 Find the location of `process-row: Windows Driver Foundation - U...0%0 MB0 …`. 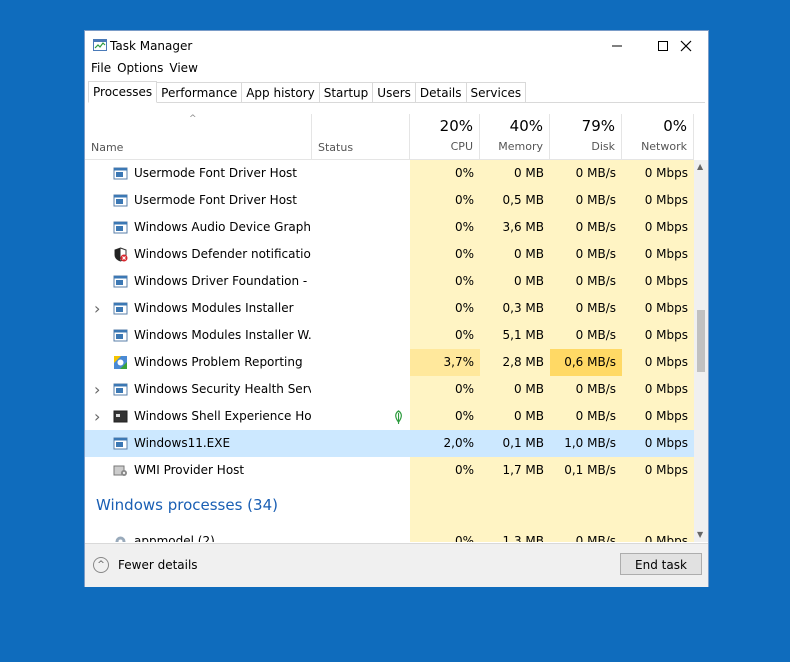

process-row: Windows Driver Foundation - U...0%0 MB0 … is located at coordinates (389, 281).